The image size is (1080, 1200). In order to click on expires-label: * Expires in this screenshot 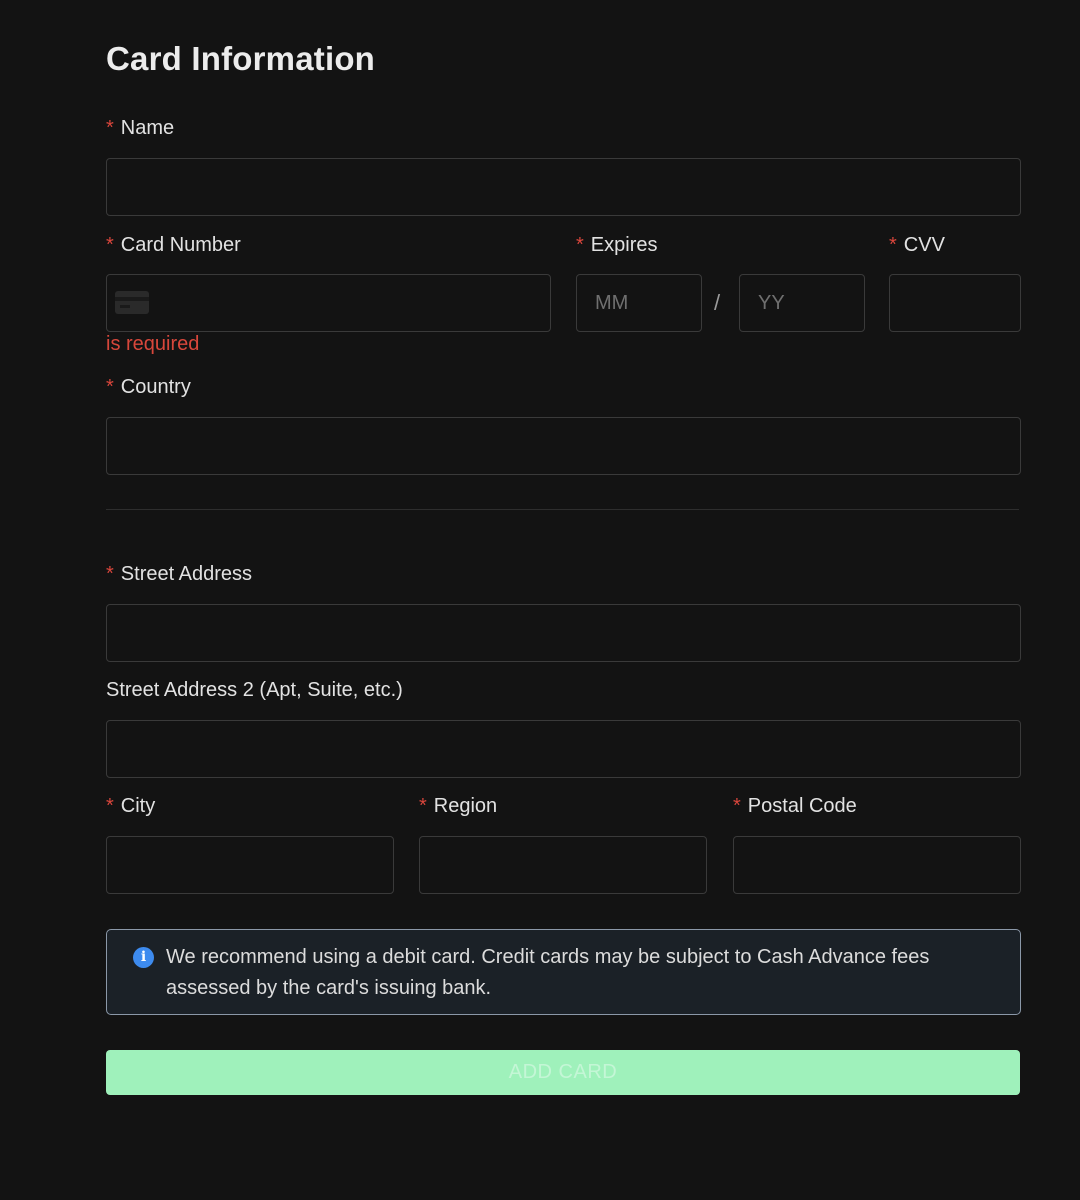, I will do `click(617, 245)`.